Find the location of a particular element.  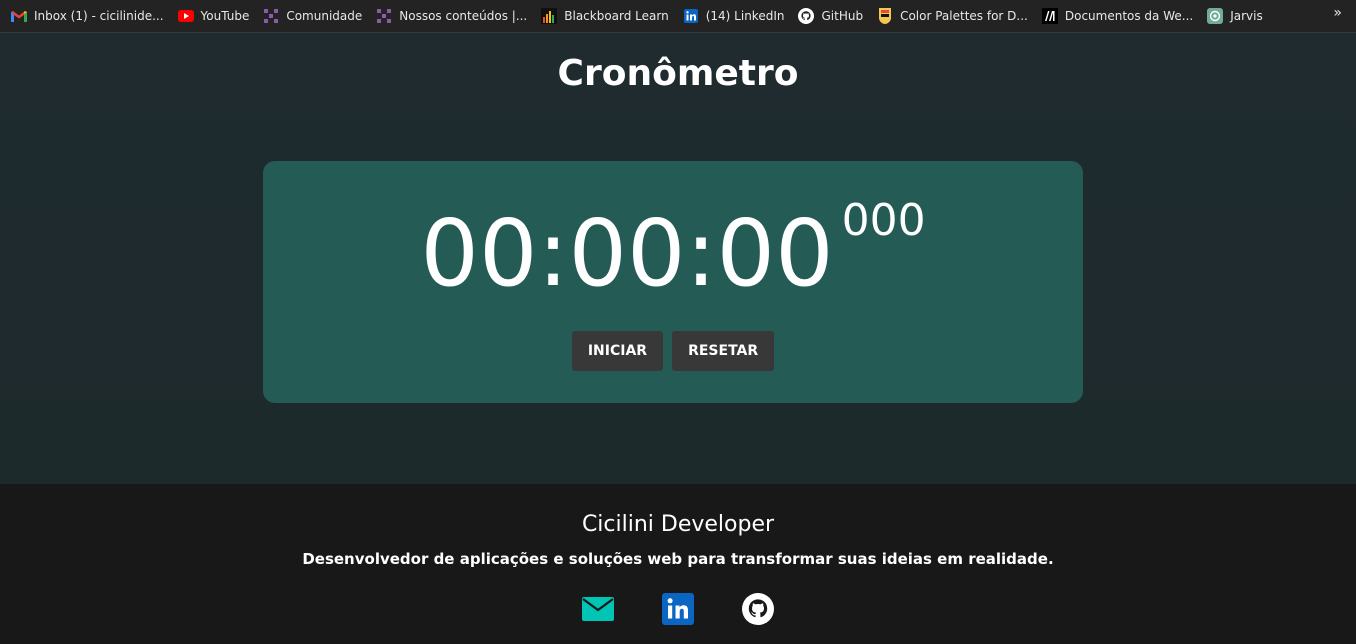

mdn-icon is located at coordinates (1049, 16).